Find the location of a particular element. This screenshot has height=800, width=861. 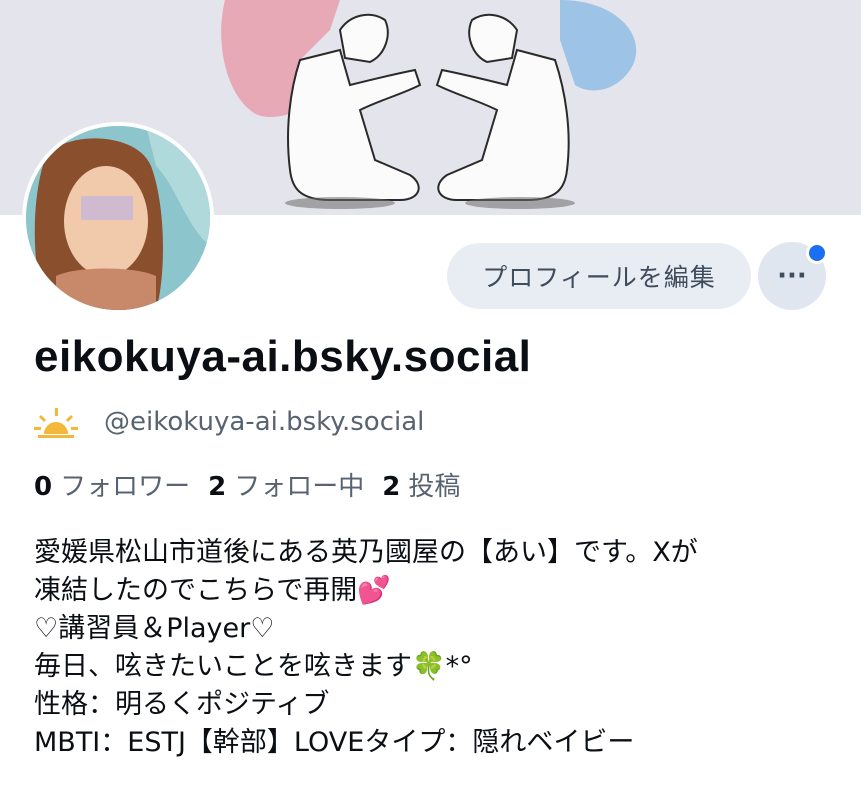

sun-icon is located at coordinates (56, 423).